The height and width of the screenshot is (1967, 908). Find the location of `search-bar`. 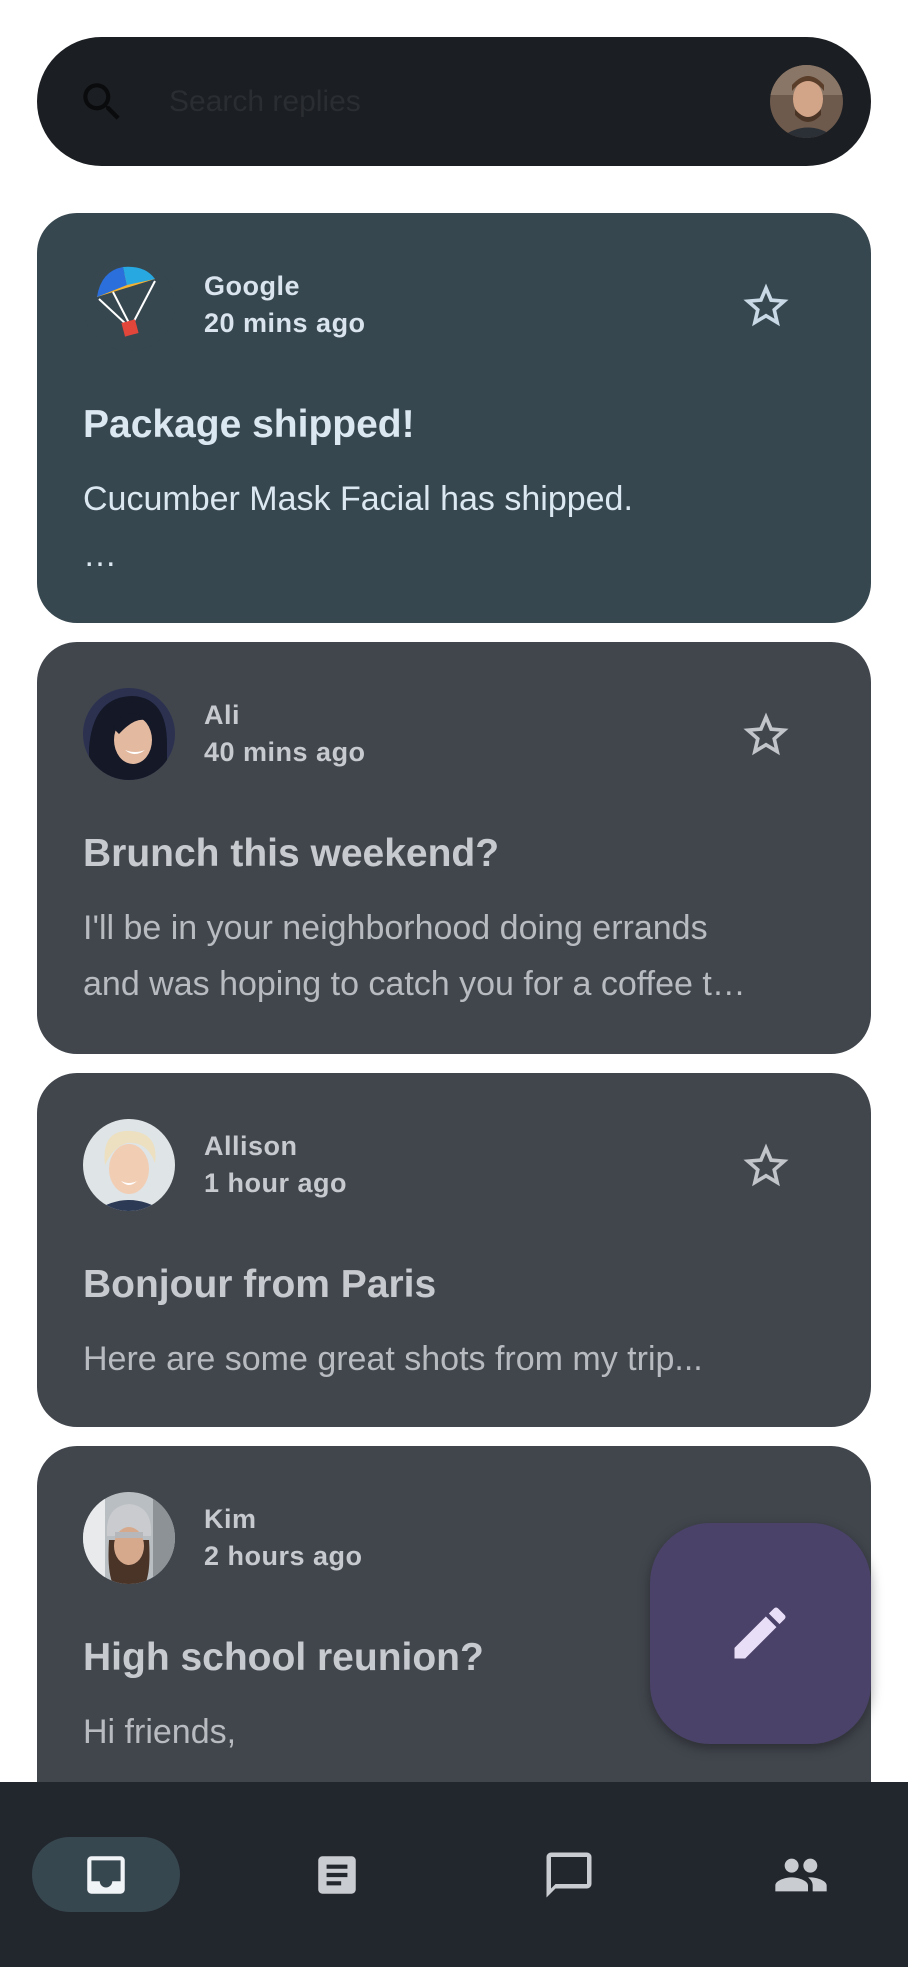

search-bar is located at coordinates (454, 101).